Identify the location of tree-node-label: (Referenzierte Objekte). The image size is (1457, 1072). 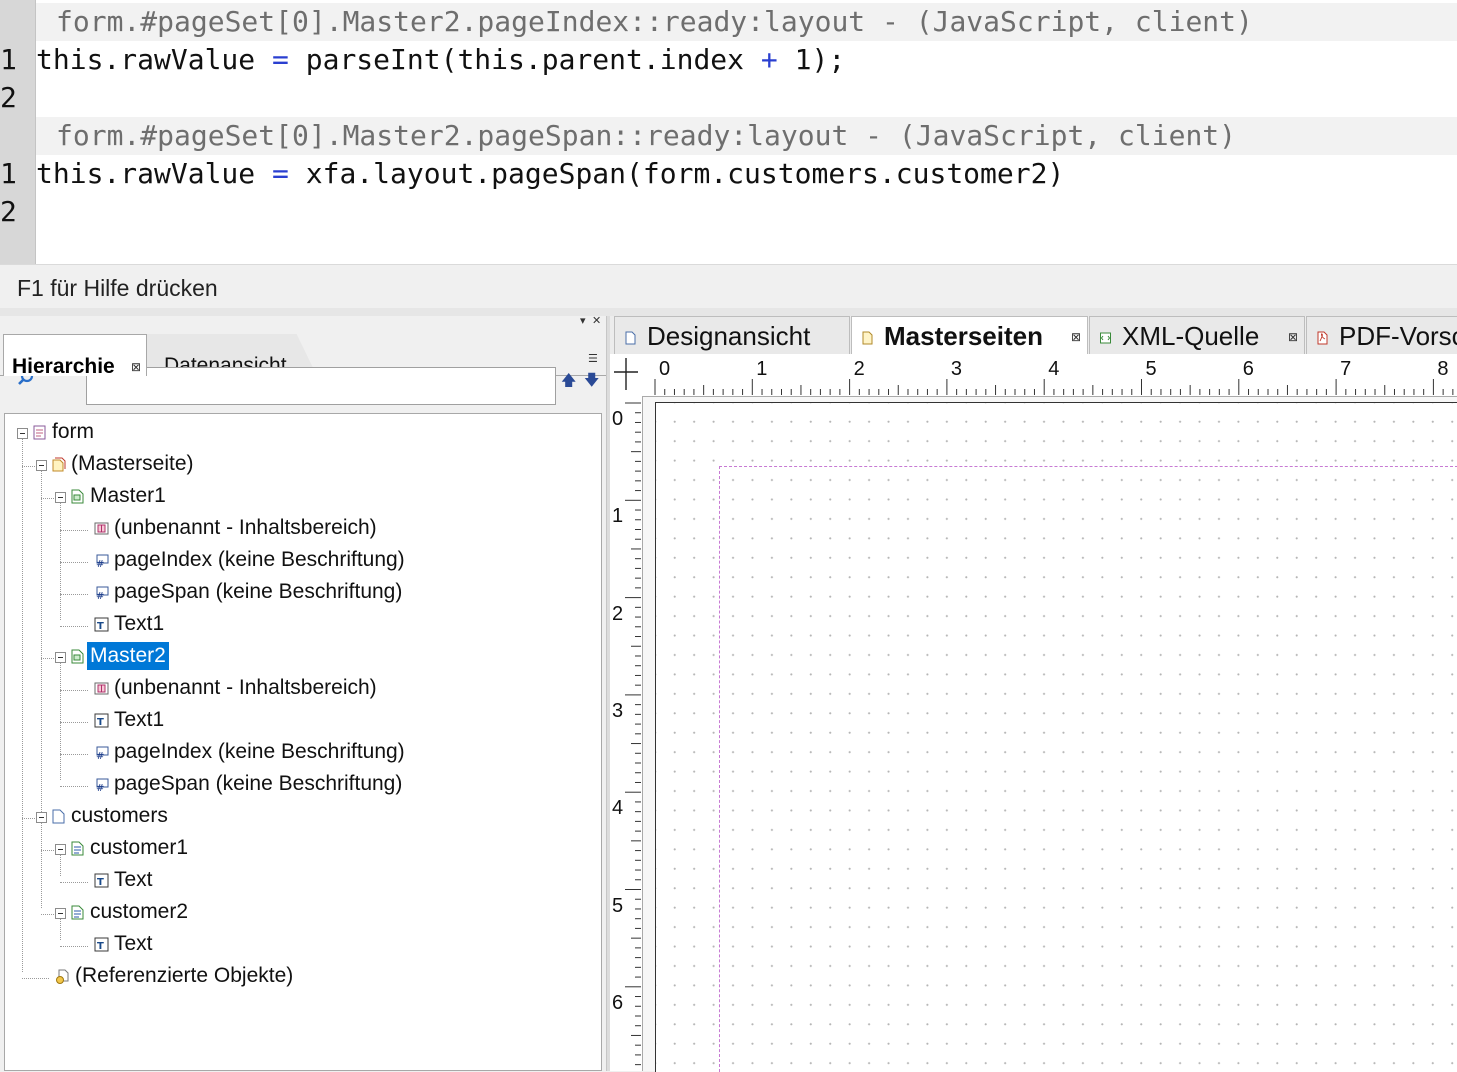
(184, 976).